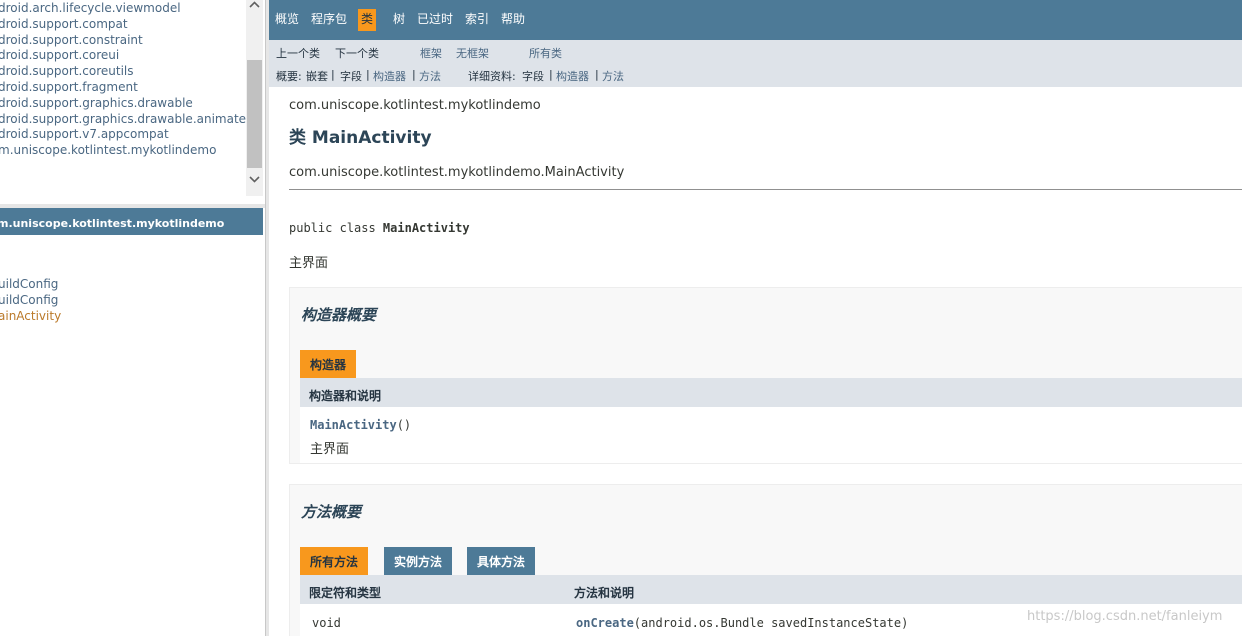  I want to click on summary-constructor-link: 构造器, so click(389, 76).